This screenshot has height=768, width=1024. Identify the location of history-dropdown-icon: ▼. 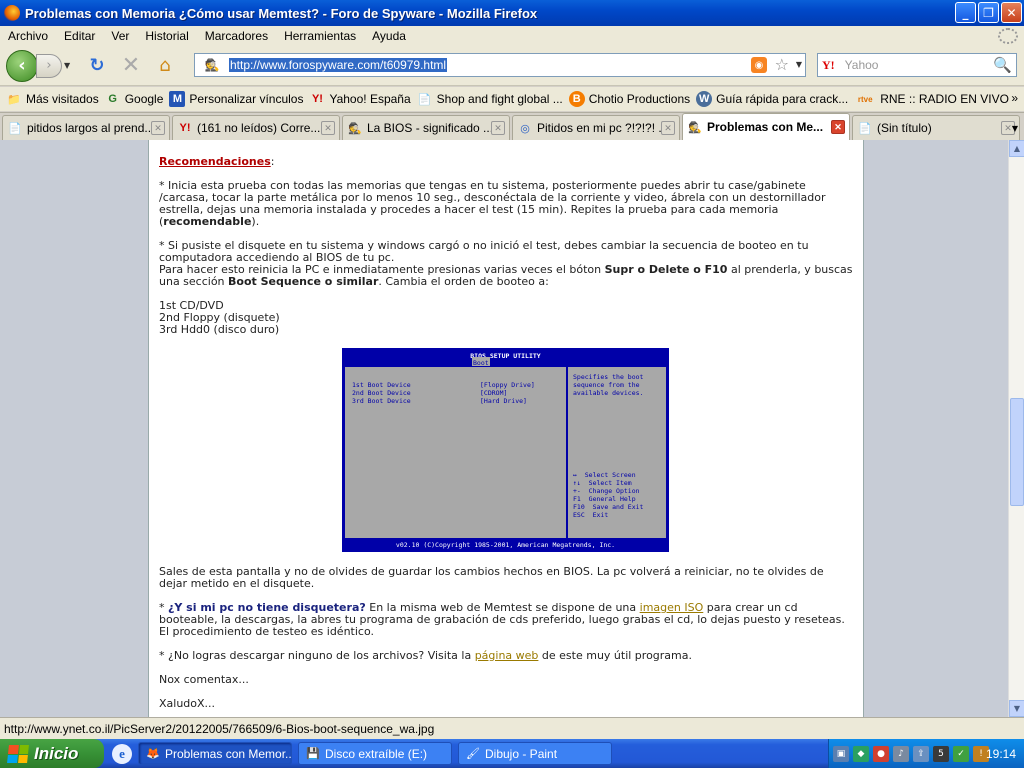
(70, 65).